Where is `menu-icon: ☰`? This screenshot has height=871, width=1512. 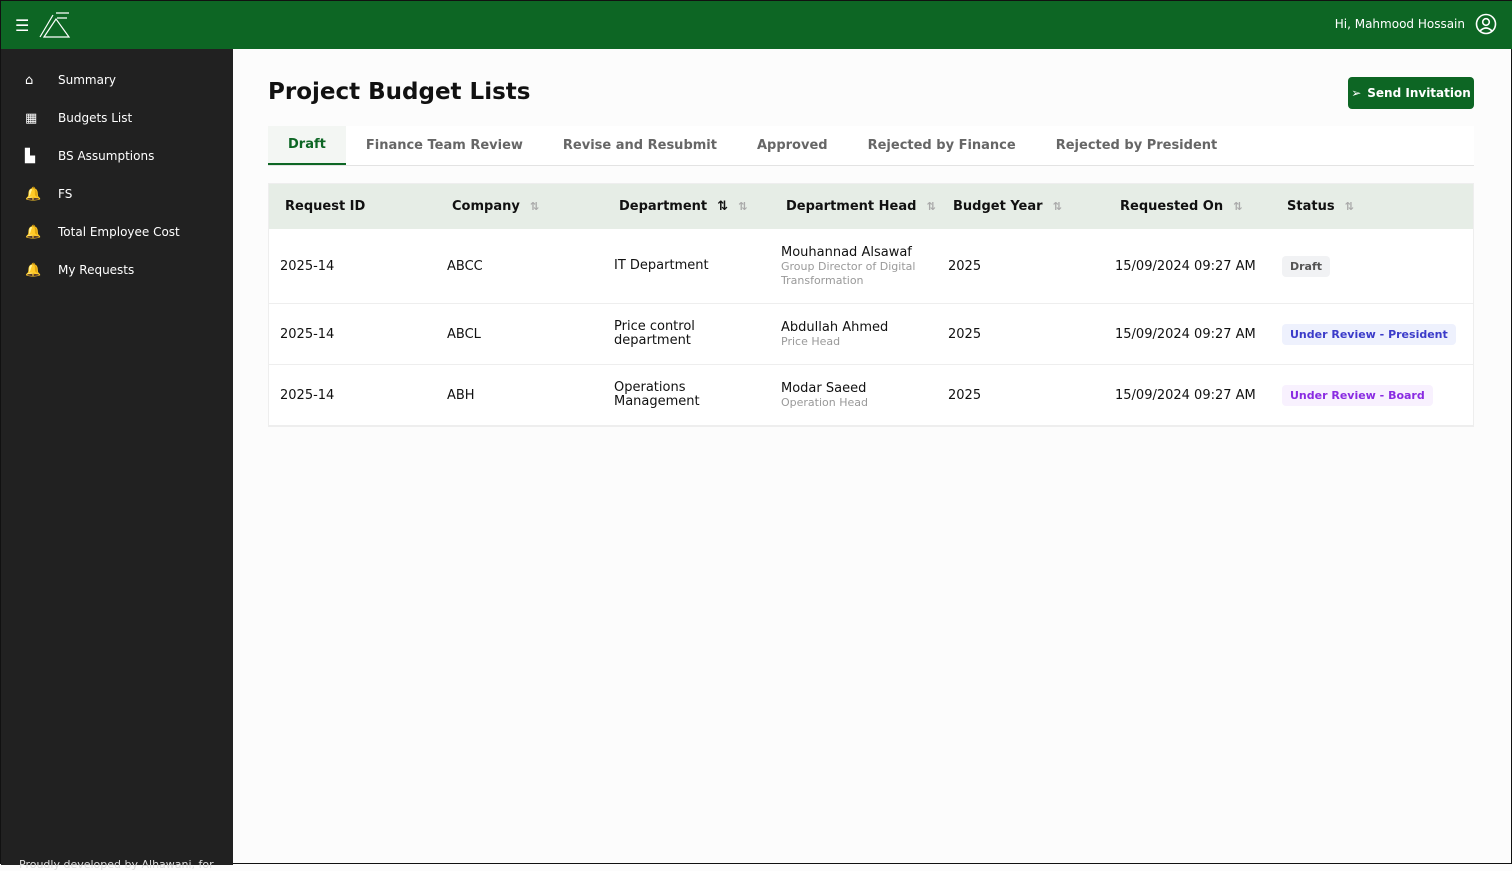
menu-icon: ☰ is located at coordinates (22, 25).